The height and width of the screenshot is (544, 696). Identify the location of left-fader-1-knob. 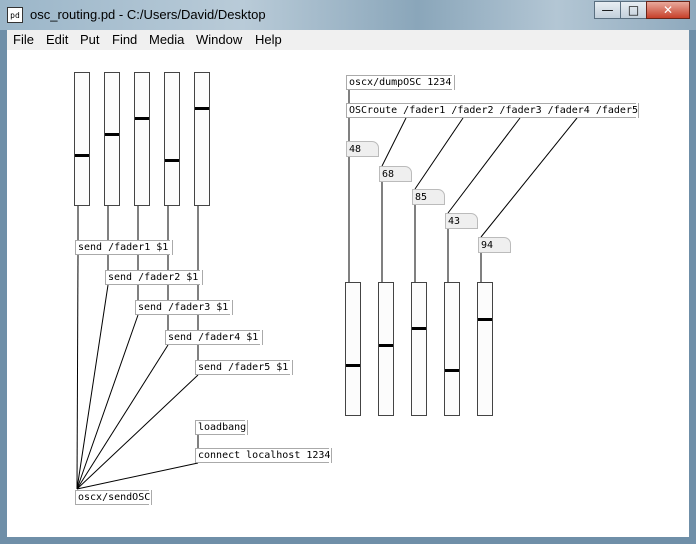
(82, 155).